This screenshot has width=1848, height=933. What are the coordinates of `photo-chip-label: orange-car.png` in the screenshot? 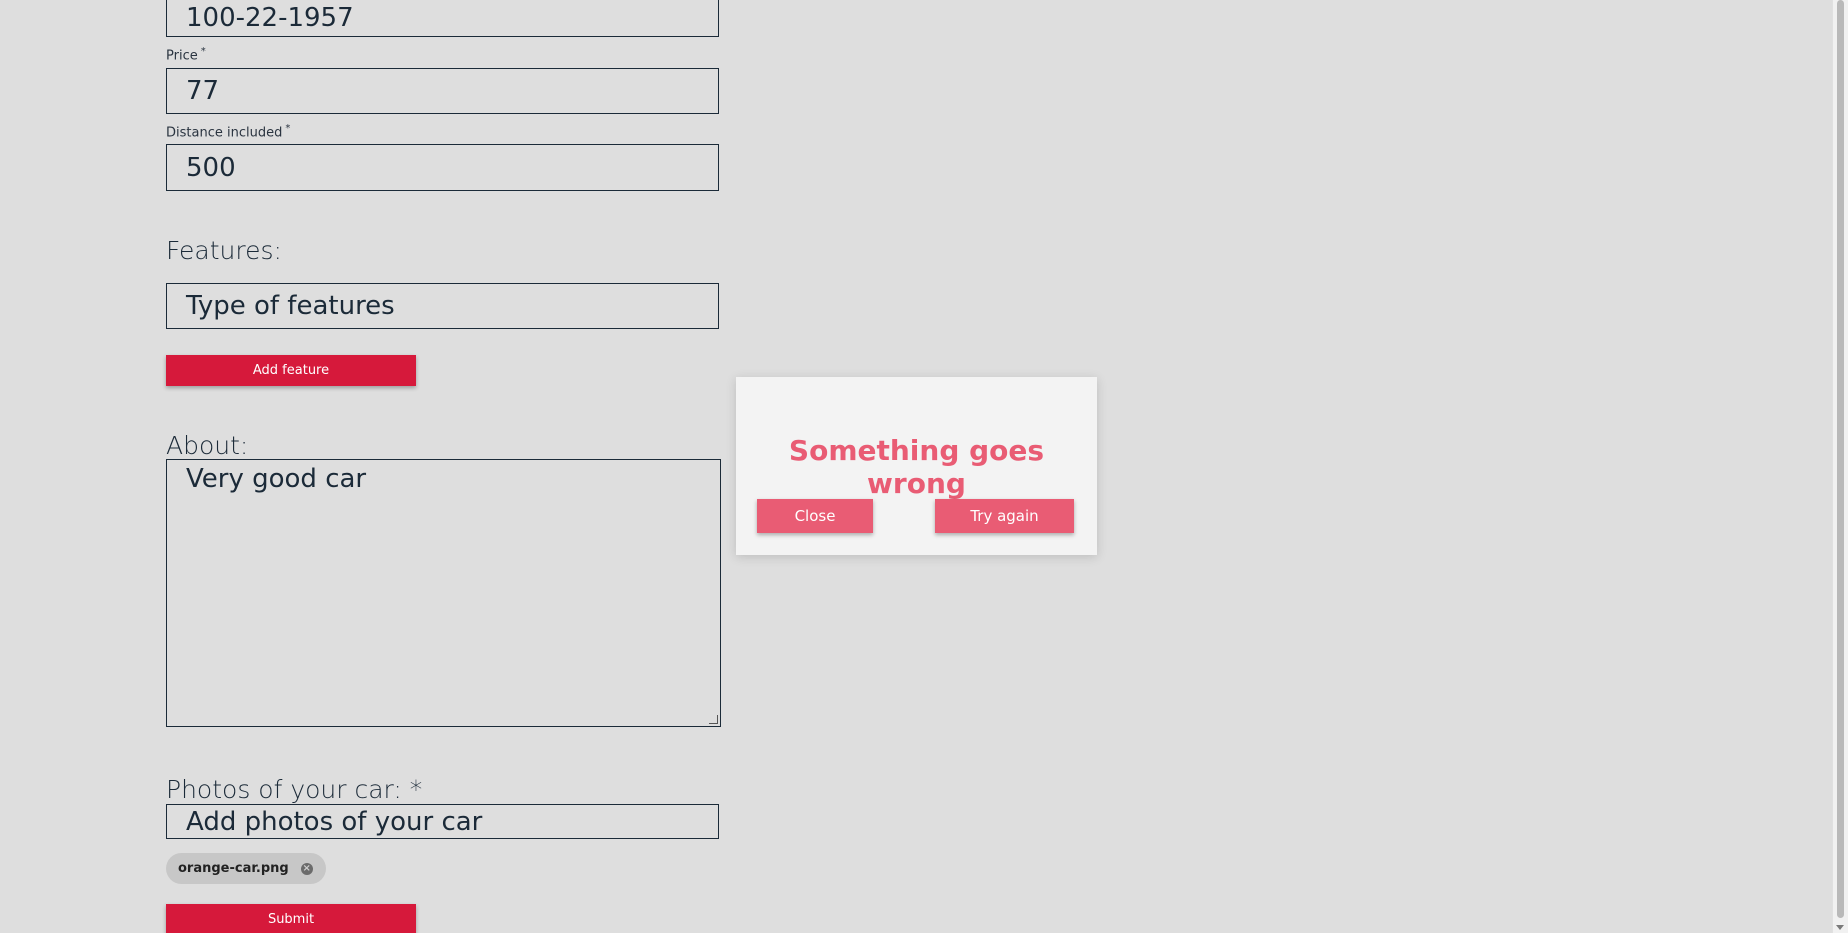 It's located at (233, 868).